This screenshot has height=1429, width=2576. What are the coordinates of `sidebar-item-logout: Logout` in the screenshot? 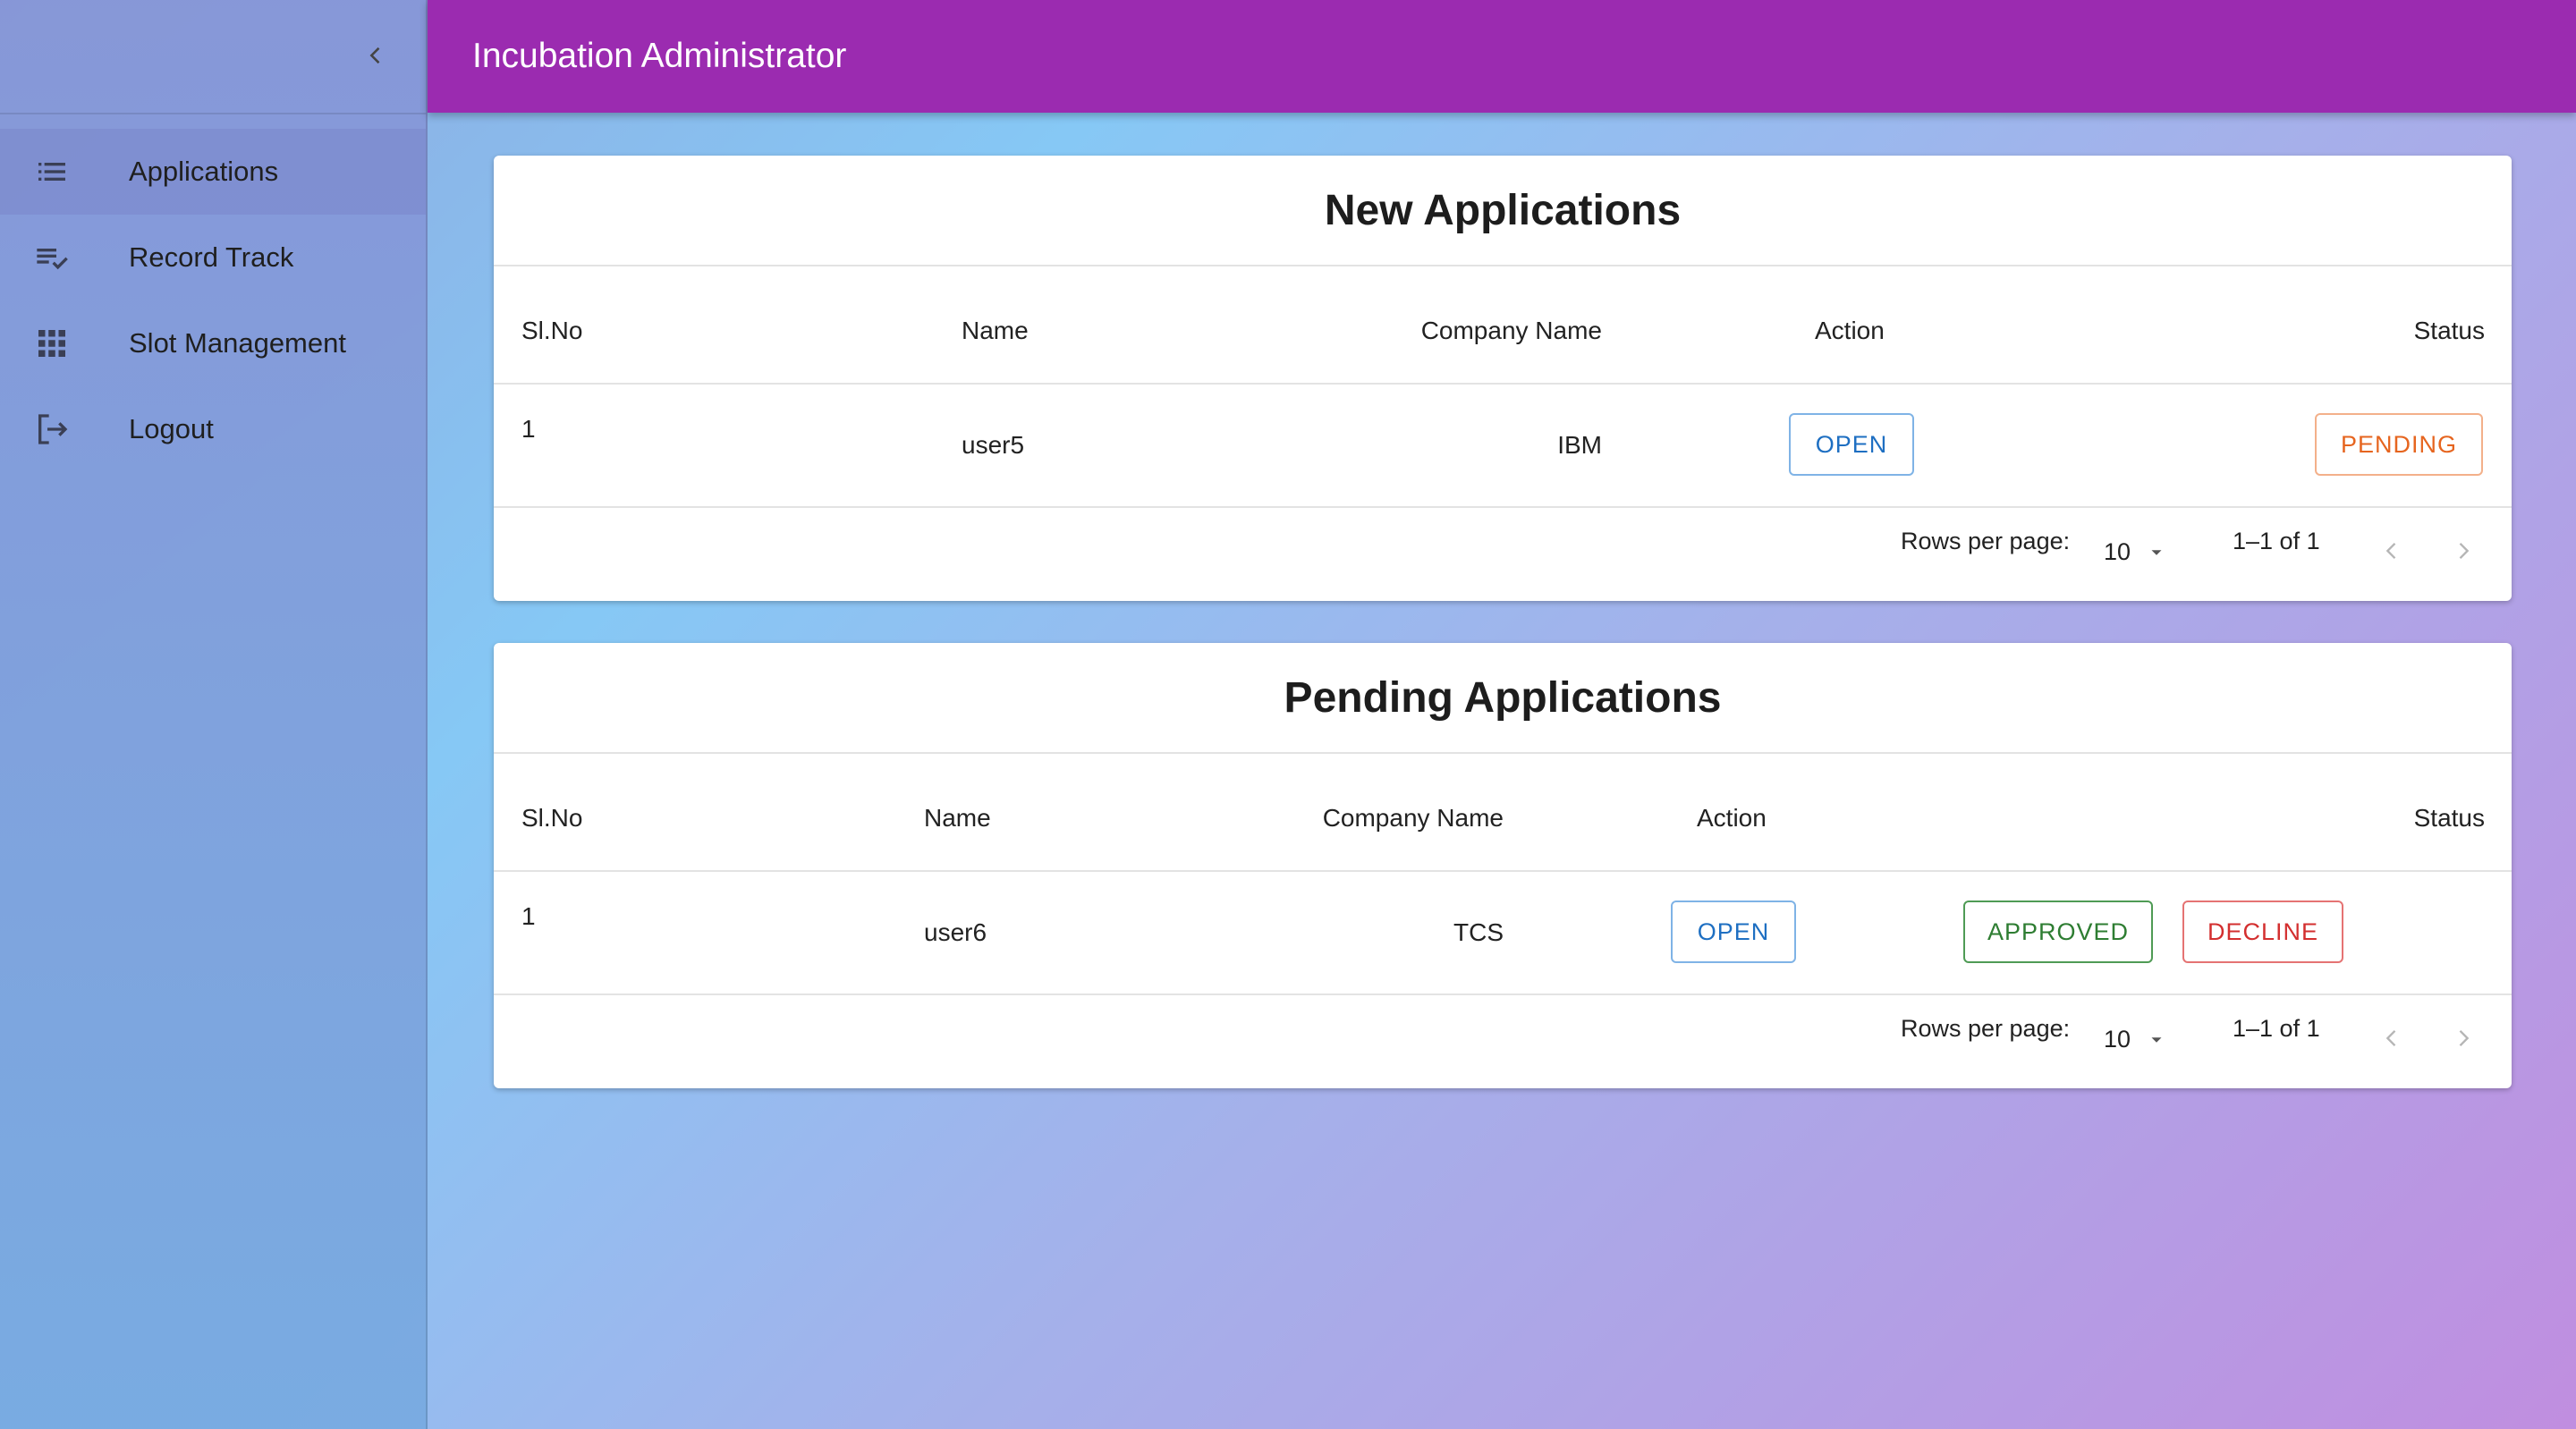 It's located at (213, 429).